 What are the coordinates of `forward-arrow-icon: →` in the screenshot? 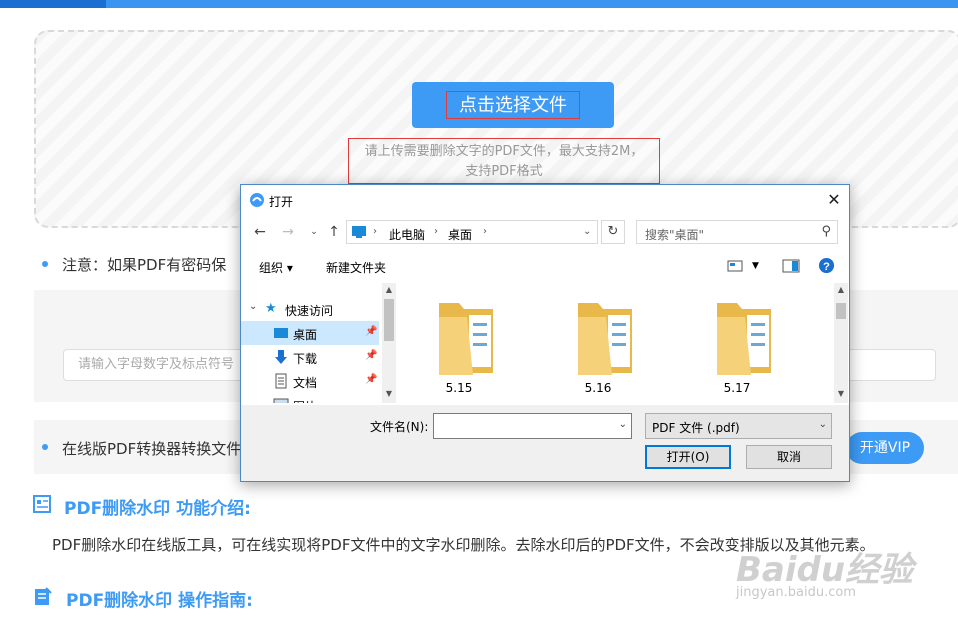 It's located at (288, 232).